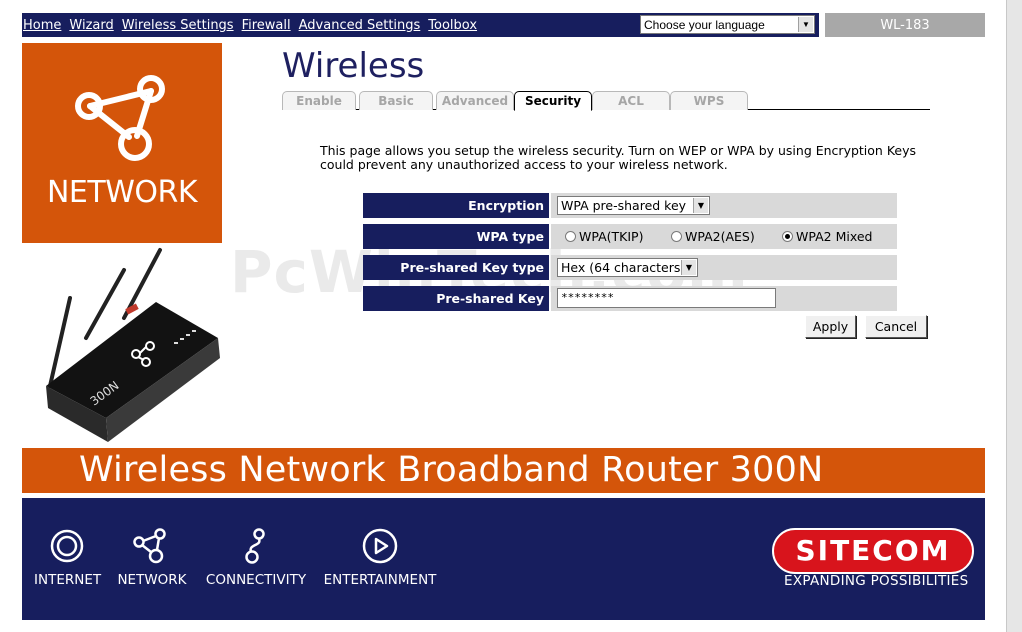 This screenshot has width=1022, height=632. Describe the element at coordinates (256, 580) in the screenshot. I see `footer-connectivity-label: CONNECTIVITY` at that location.